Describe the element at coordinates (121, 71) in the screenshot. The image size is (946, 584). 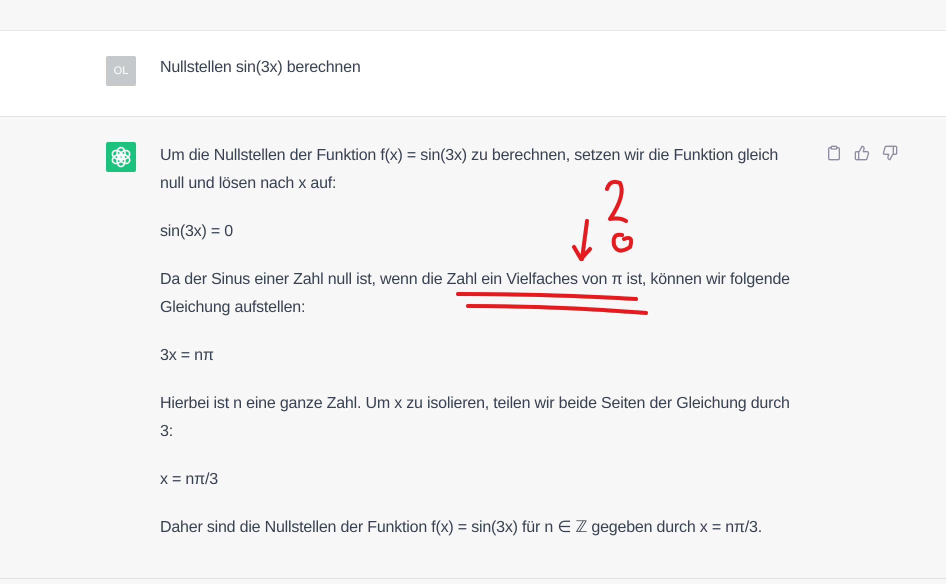
I see `user-avatar: OL` at that location.